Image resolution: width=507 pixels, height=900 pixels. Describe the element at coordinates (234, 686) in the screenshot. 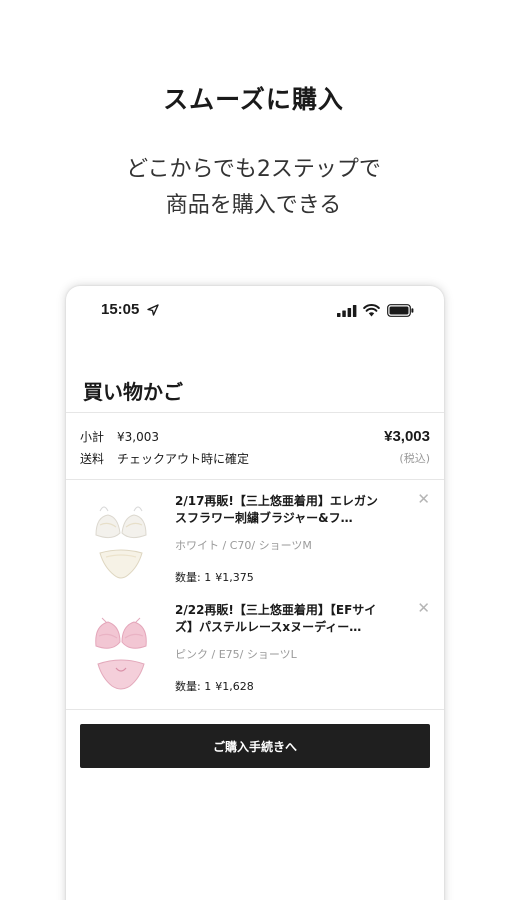

I see `item-price: ¥1,628` at that location.